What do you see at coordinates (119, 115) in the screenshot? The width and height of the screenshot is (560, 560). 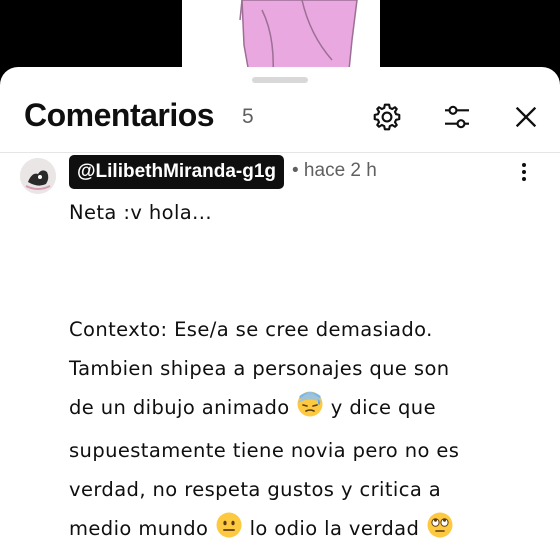 I see `comments-title: Comentarios` at bounding box center [119, 115].